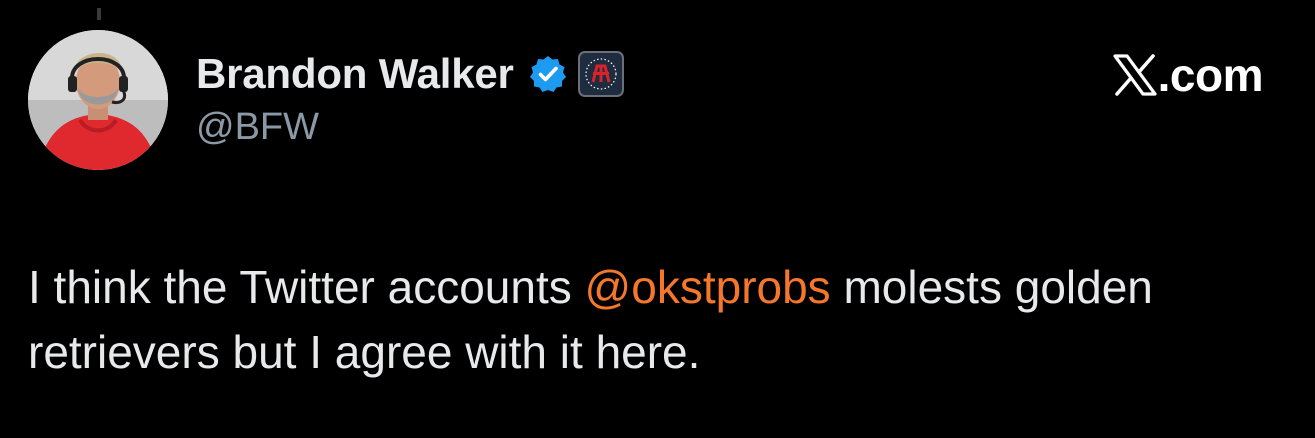  Describe the element at coordinates (306, 287) in the screenshot. I see `tweet-text-before: I think the Twitter accounts` at that location.